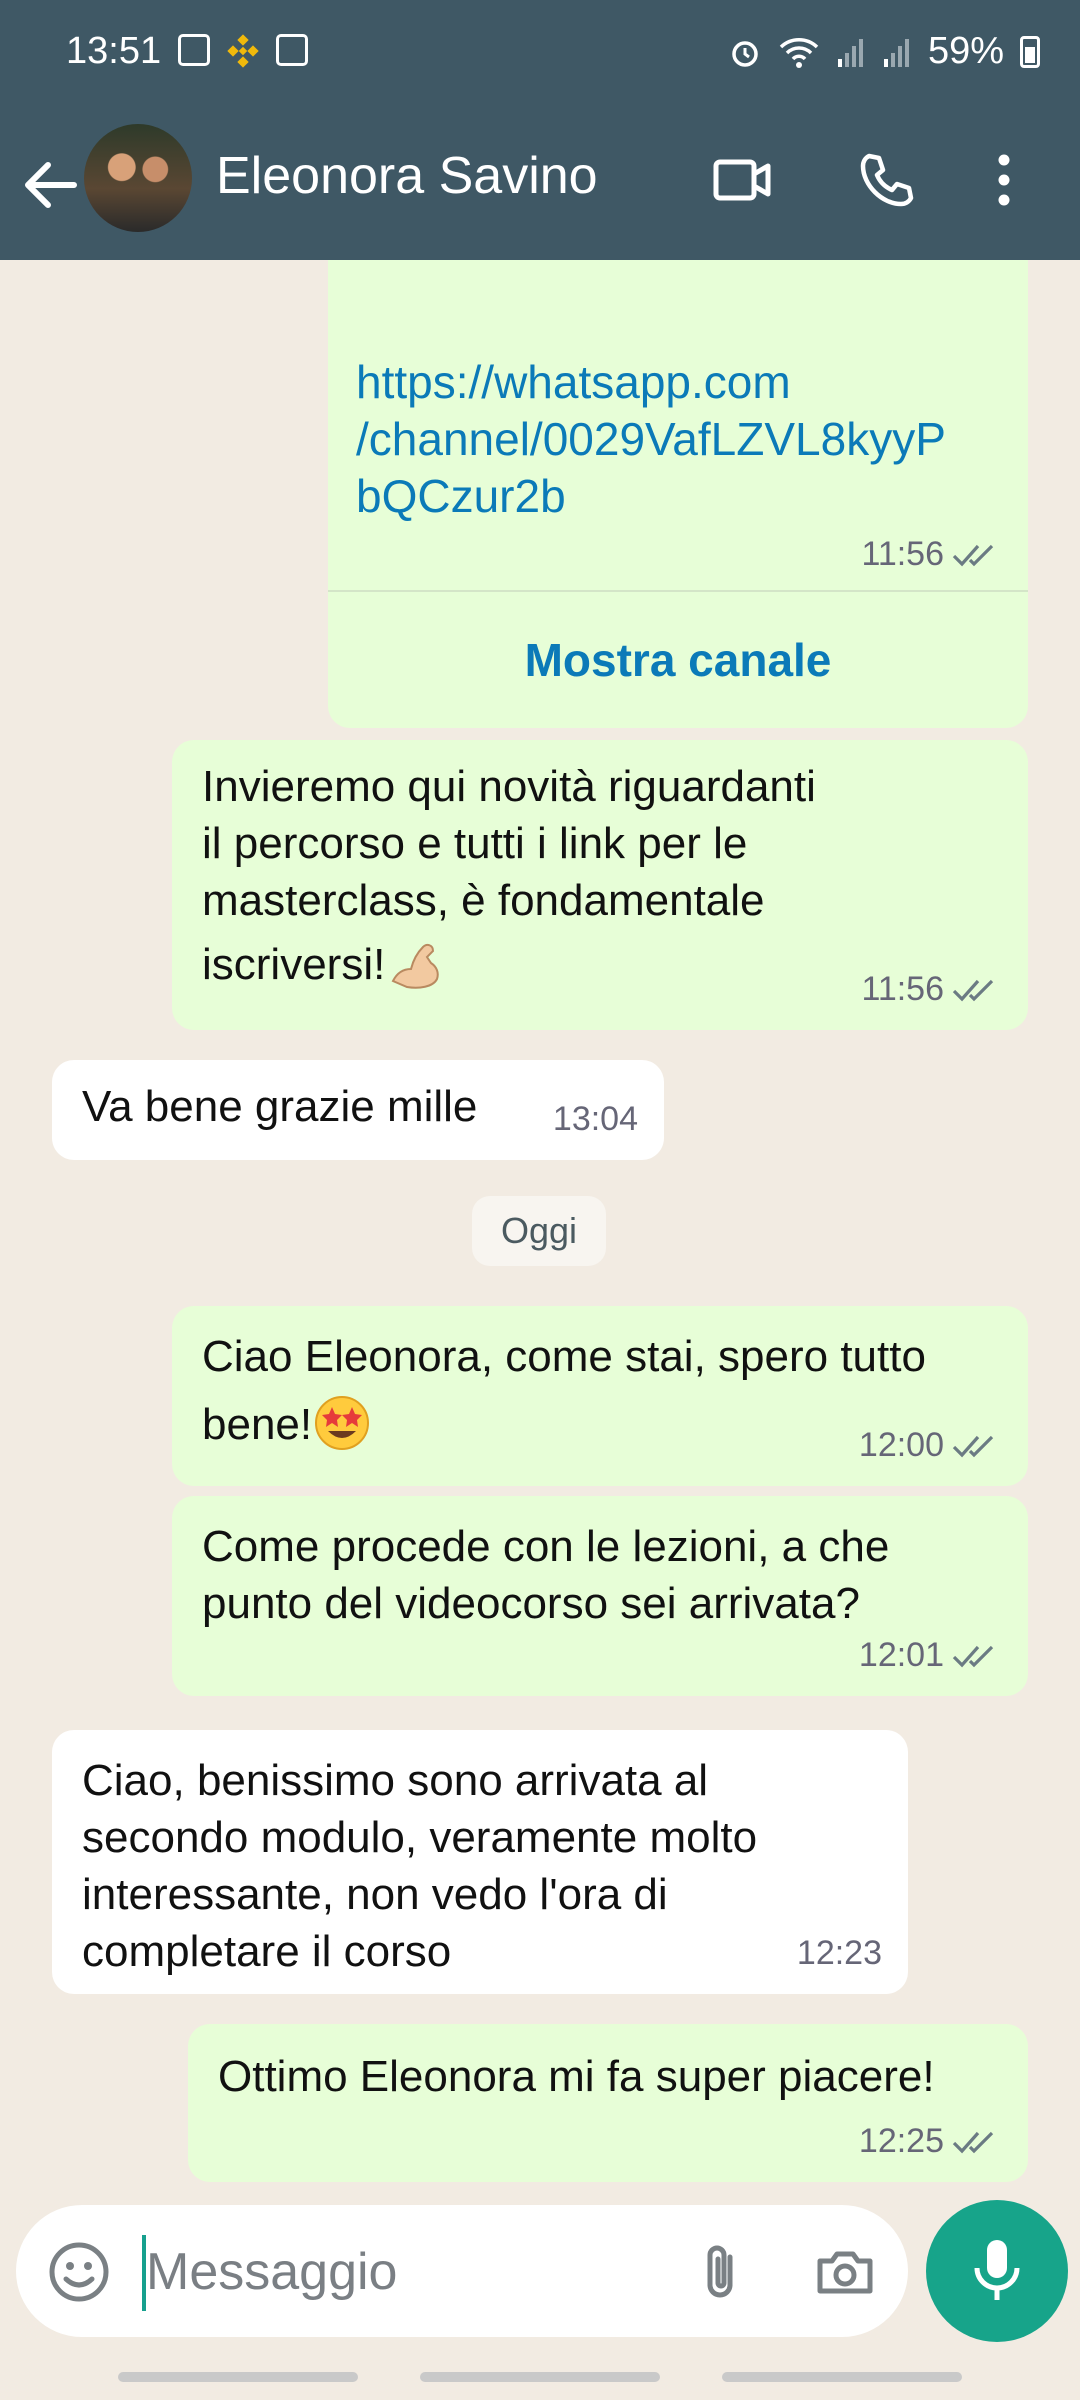  What do you see at coordinates (238, 2377) in the screenshot?
I see `nav-recents` at bounding box center [238, 2377].